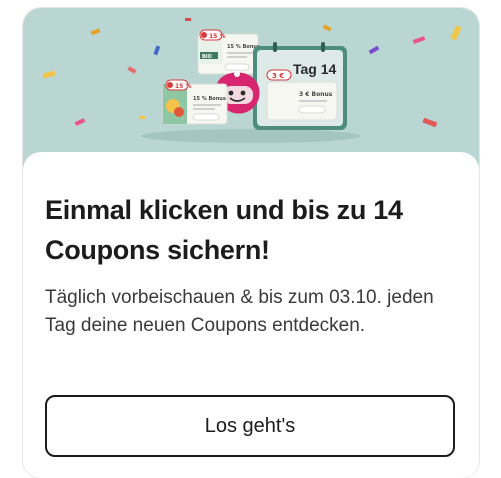 Image resolution: width=501 pixels, height=478 pixels. Describe the element at coordinates (278, 76) in the screenshot. I see `calendar-price-badge: 3 €` at that location.